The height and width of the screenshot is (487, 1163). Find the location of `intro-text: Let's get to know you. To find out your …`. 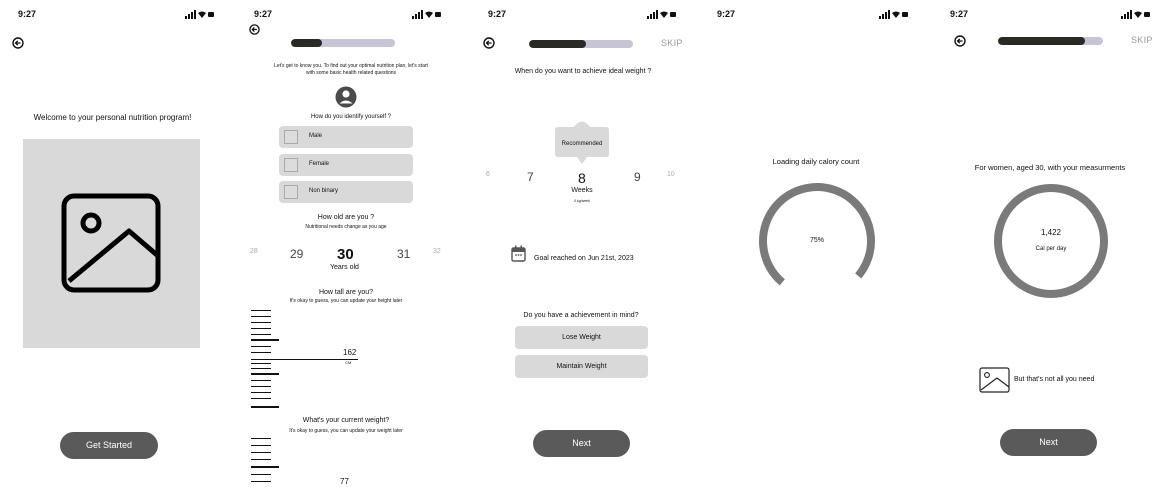

intro-text: Let's get to know you. To find out your … is located at coordinates (351, 66).